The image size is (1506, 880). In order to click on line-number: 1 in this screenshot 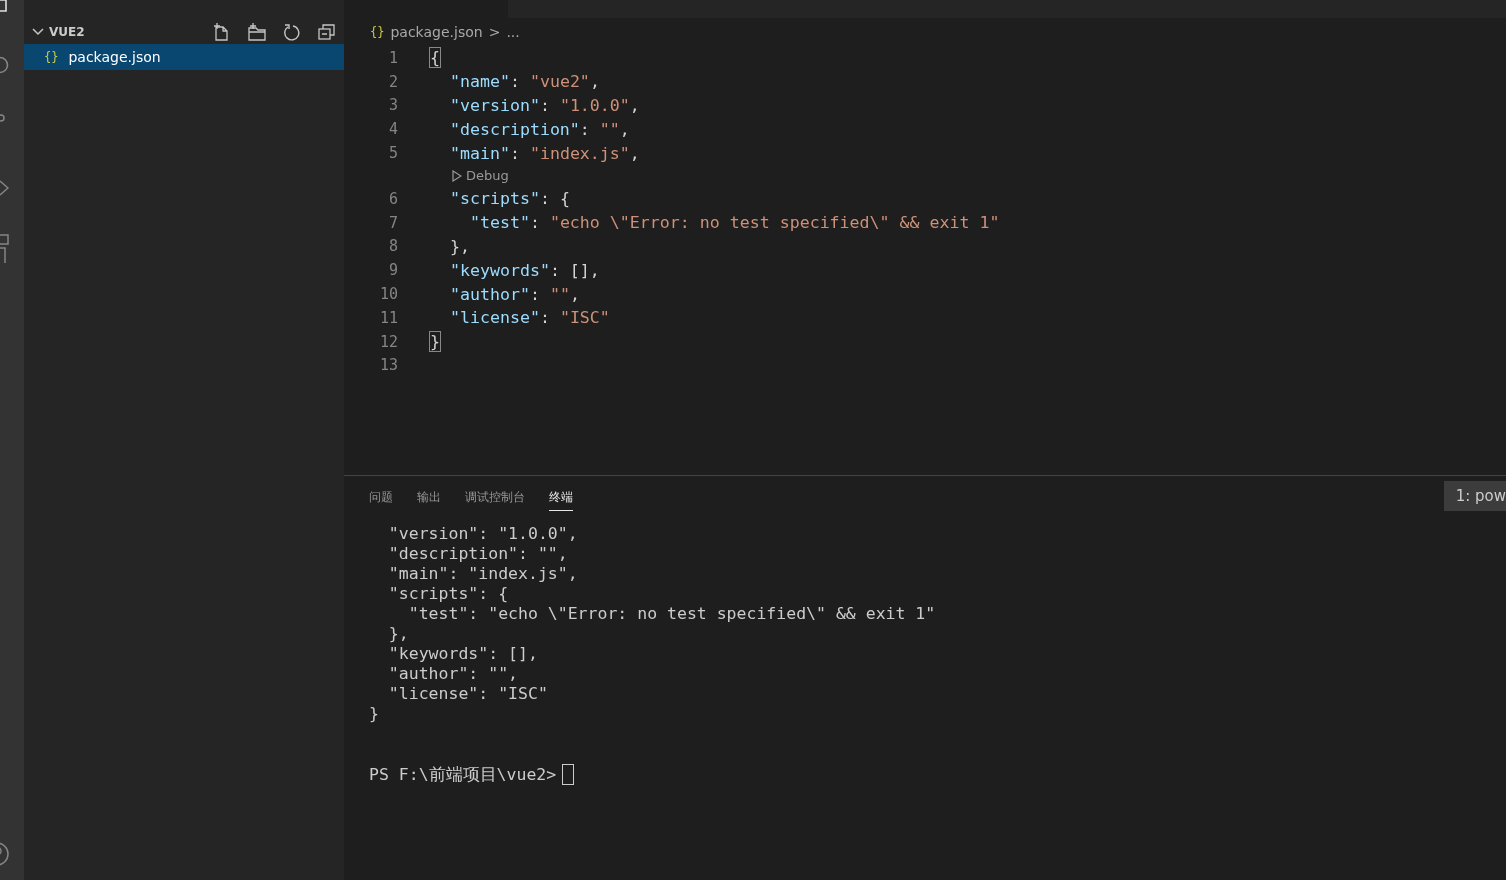, I will do `click(392, 57)`.